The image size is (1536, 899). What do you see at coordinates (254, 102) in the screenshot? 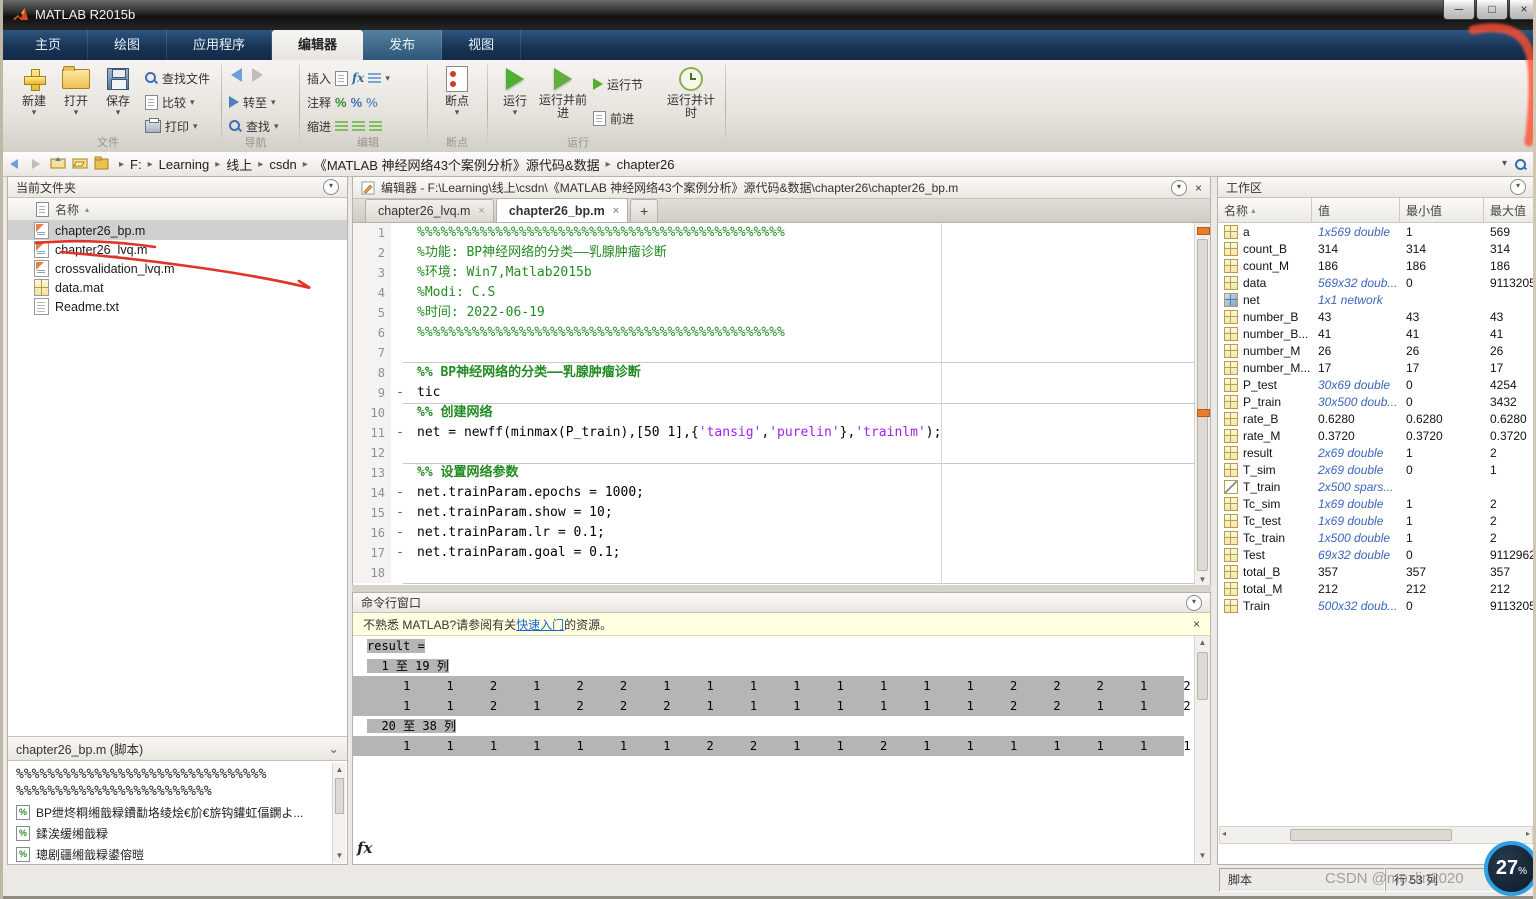
I see `goto-button: 转至 ▾` at bounding box center [254, 102].